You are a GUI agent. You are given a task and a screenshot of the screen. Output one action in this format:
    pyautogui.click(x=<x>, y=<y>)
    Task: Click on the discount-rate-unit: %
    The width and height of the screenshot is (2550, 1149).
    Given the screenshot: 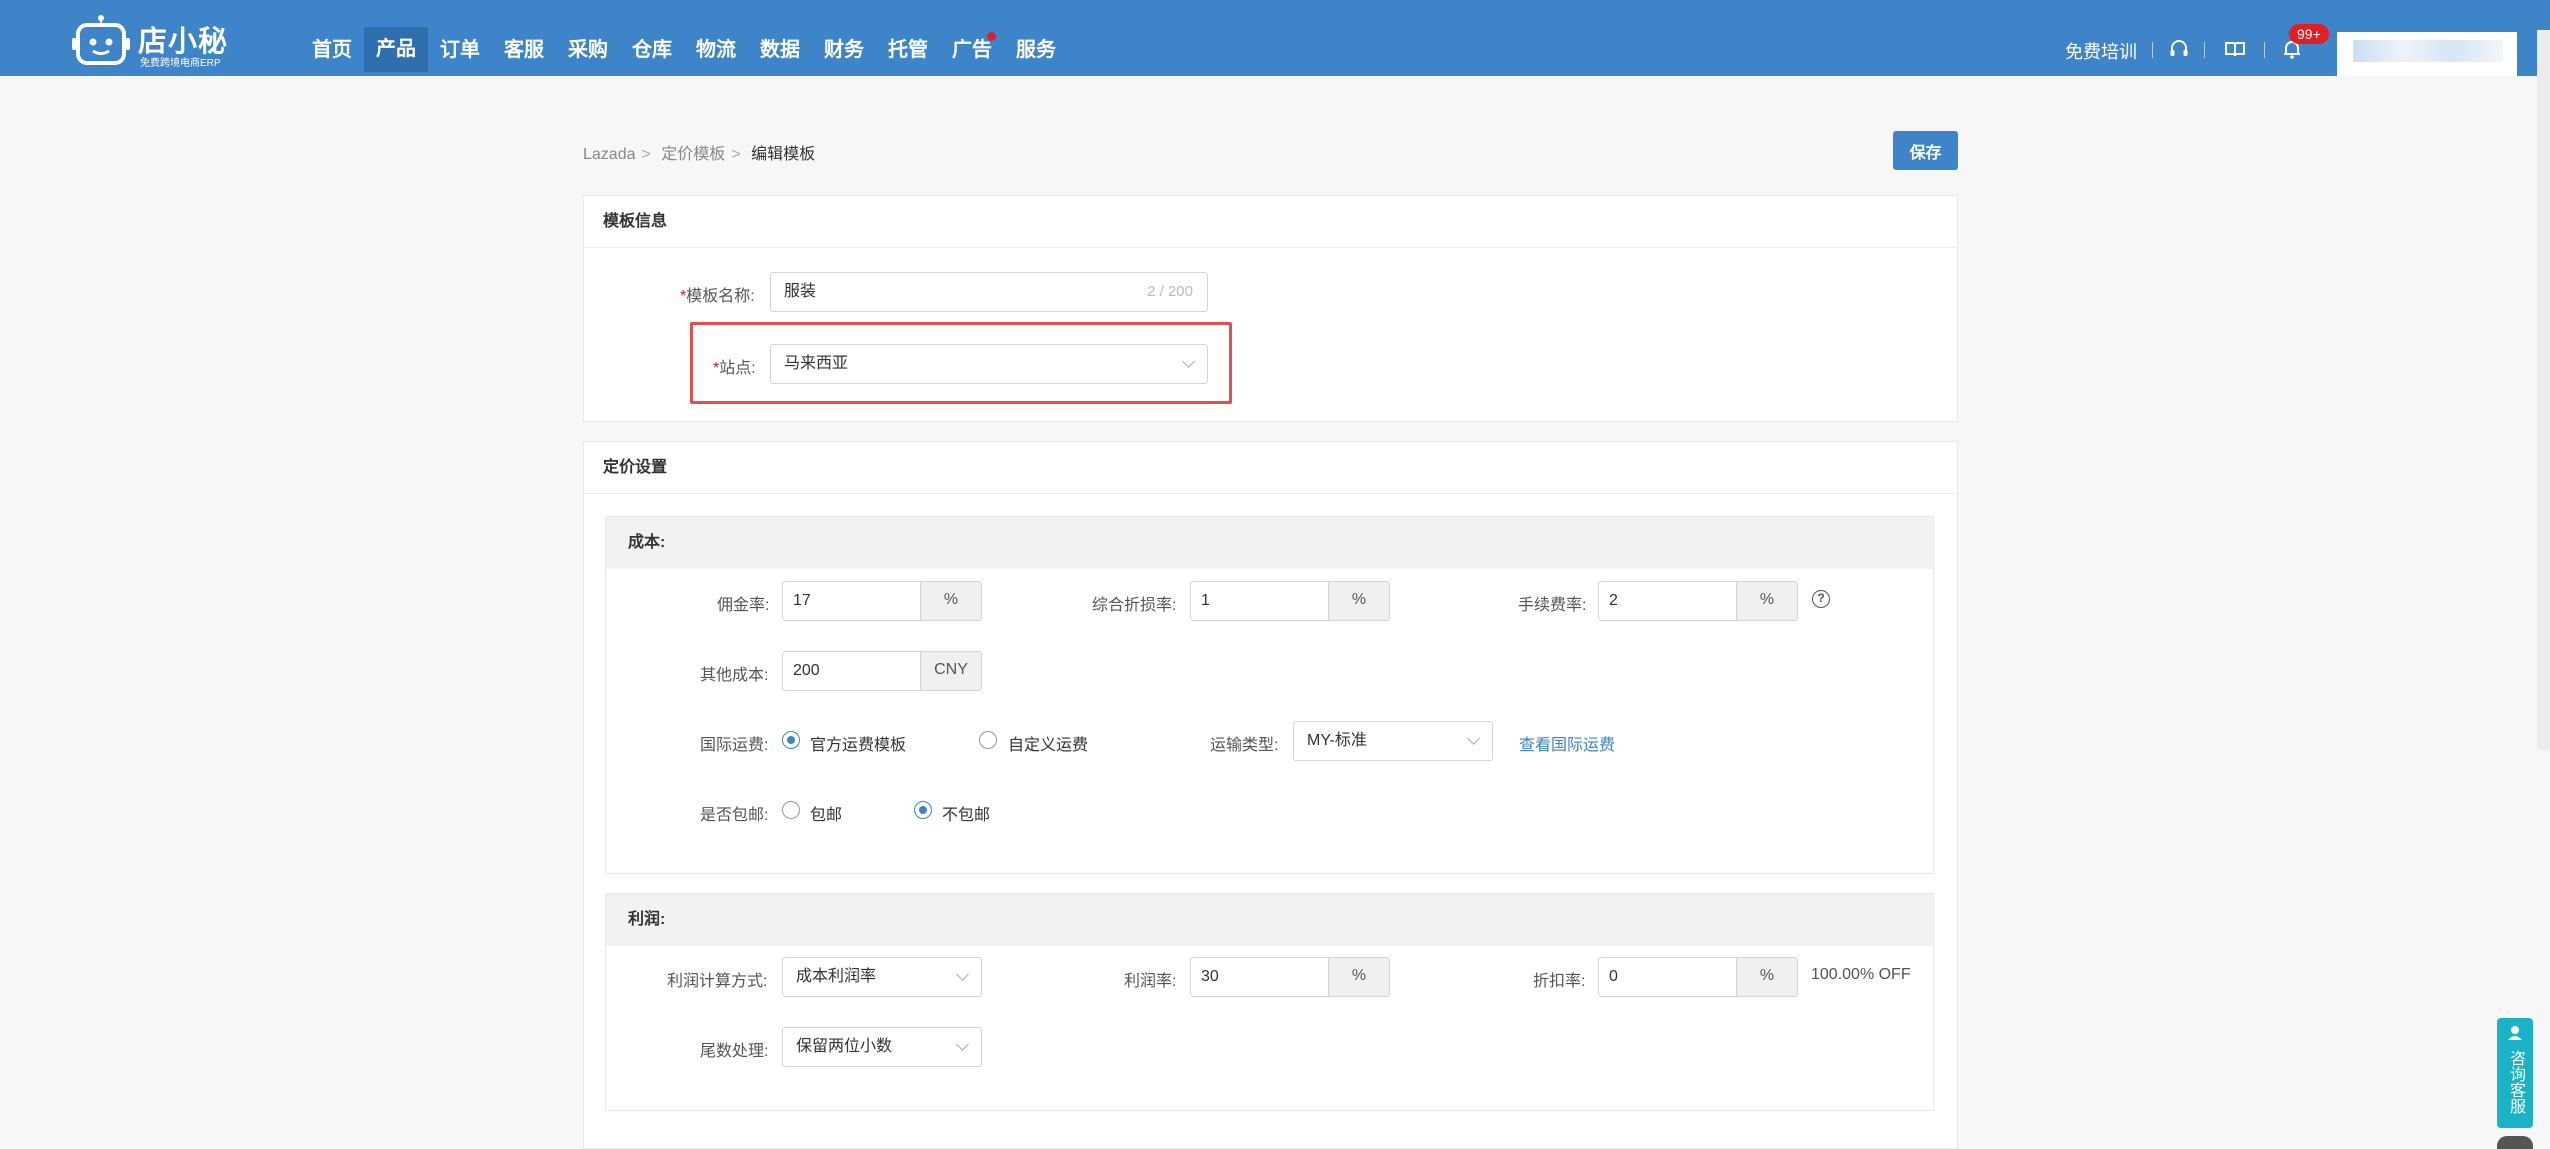 What is the action you would take?
    pyautogui.click(x=1767, y=977)
    